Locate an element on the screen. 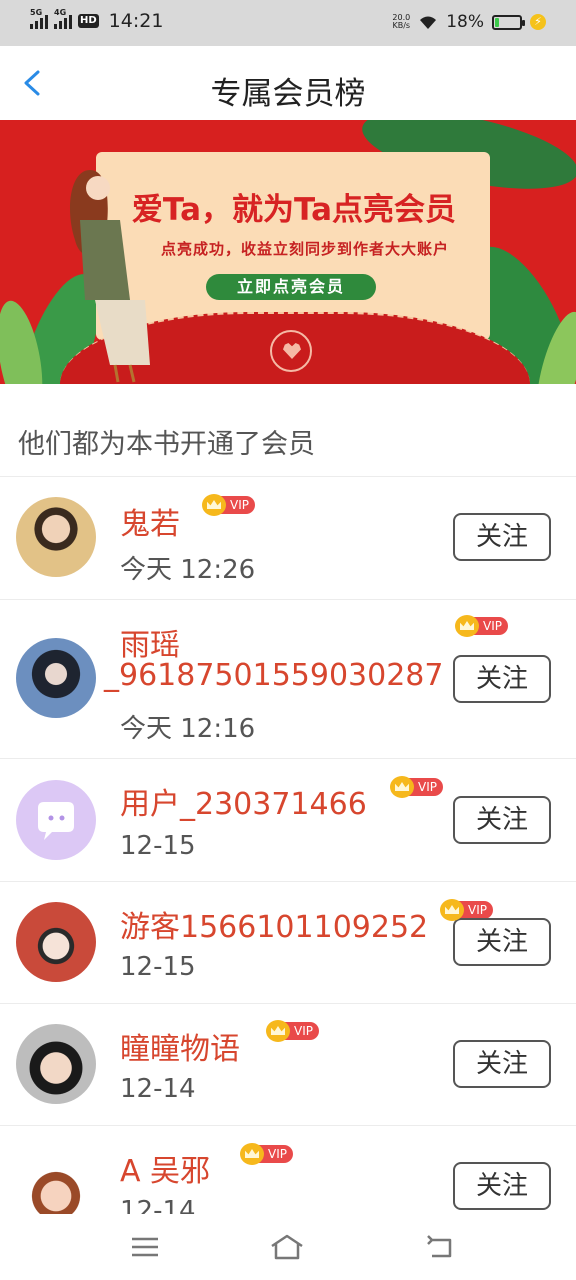  member-row: 瞳瞳物语 VIP 12-14 关注 is located at coordinates (288, 1064).